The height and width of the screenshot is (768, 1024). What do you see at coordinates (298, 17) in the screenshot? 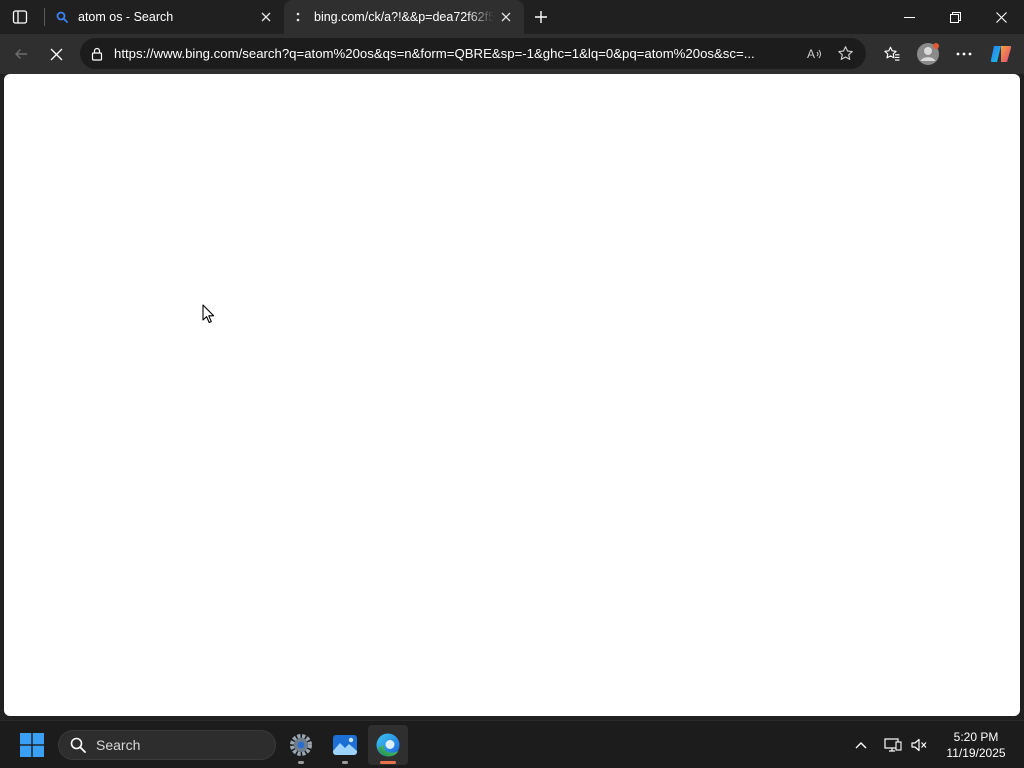
I see `loading-icon` at bounding box center [298, 17].